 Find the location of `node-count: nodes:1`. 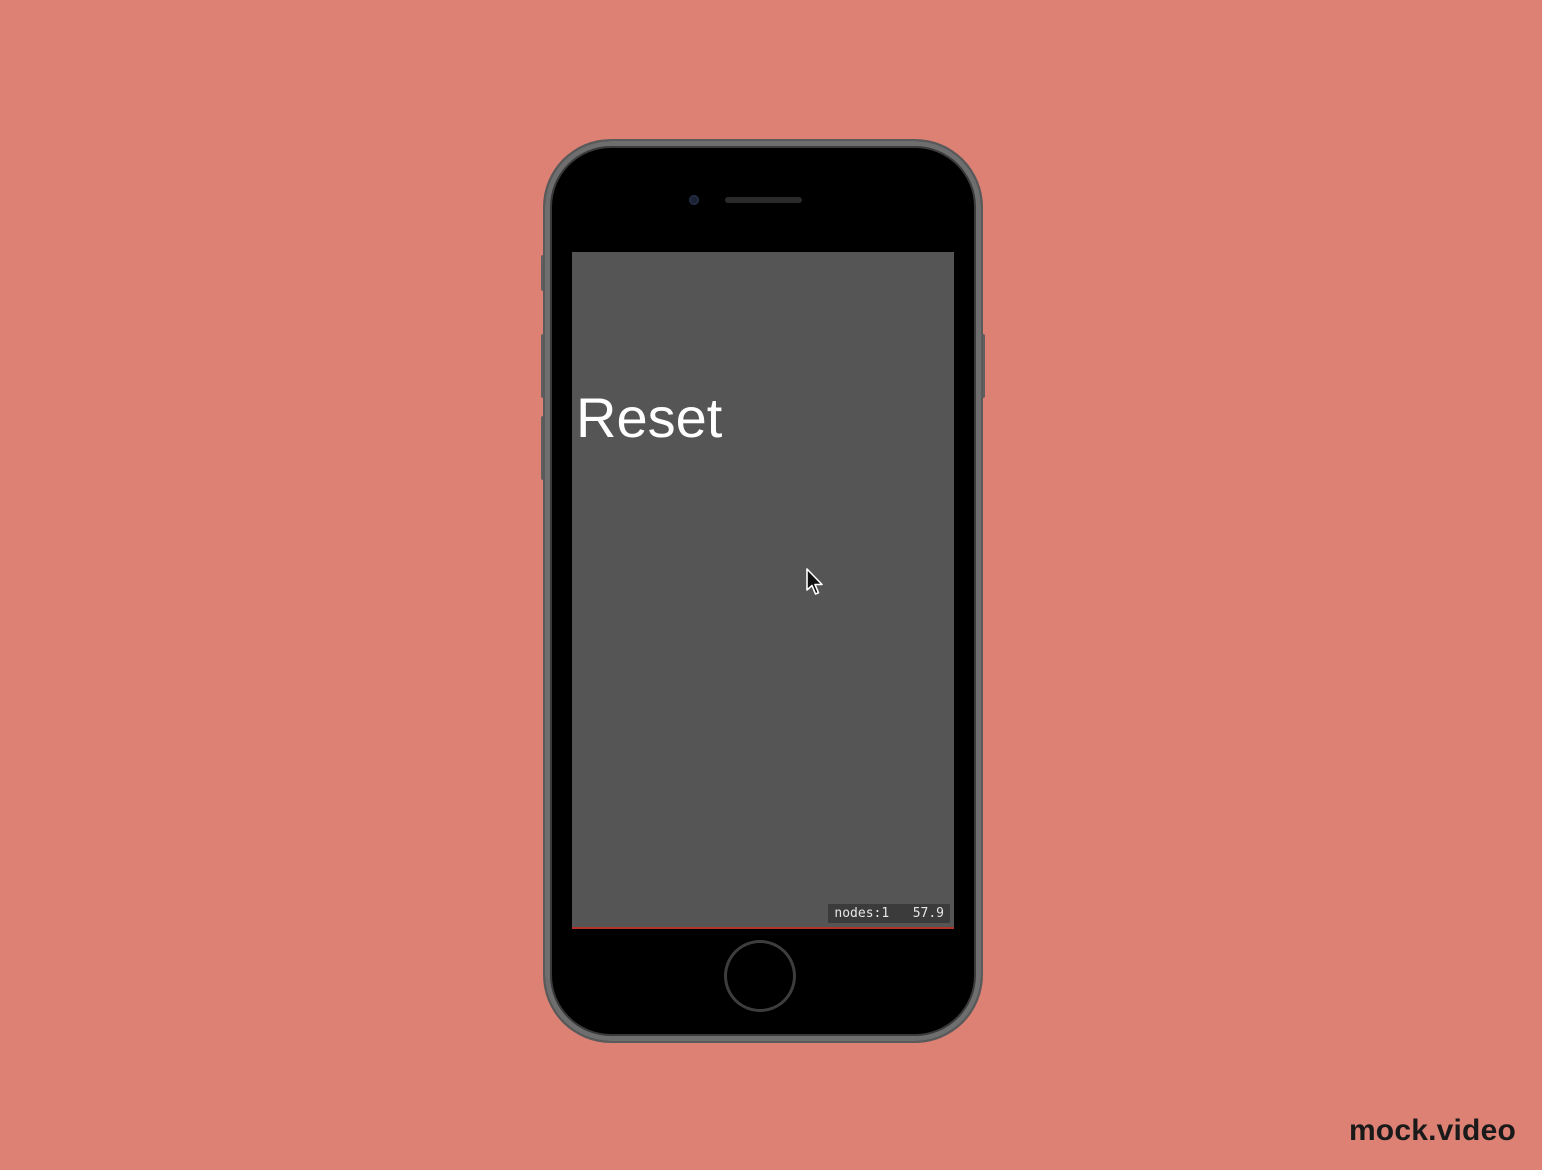

node-count: nodes:1 is located at coordinates (862, 913).